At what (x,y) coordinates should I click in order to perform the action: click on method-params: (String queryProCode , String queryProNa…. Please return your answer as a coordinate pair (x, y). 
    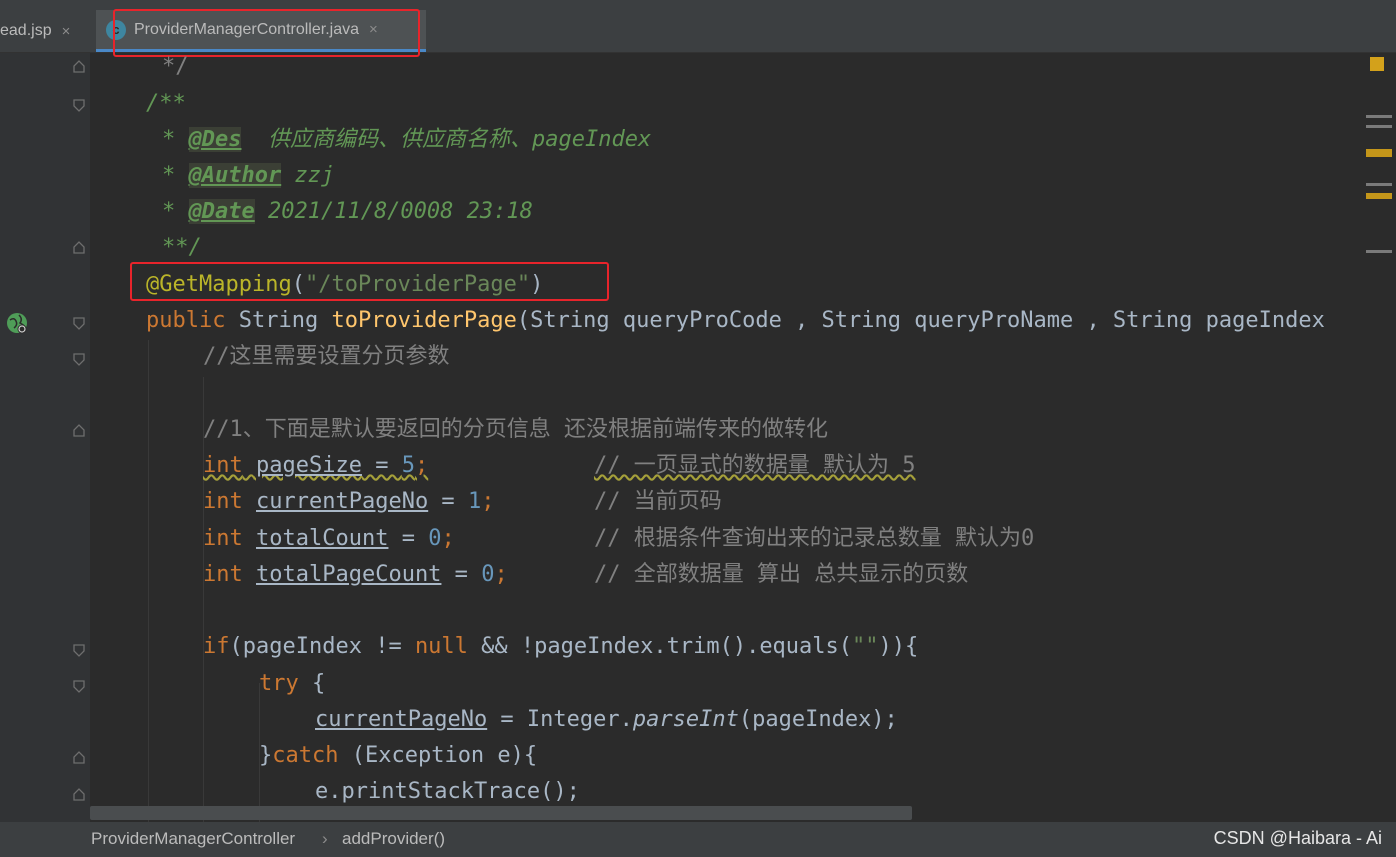
    Looking at the image, I should click on (920, 320).